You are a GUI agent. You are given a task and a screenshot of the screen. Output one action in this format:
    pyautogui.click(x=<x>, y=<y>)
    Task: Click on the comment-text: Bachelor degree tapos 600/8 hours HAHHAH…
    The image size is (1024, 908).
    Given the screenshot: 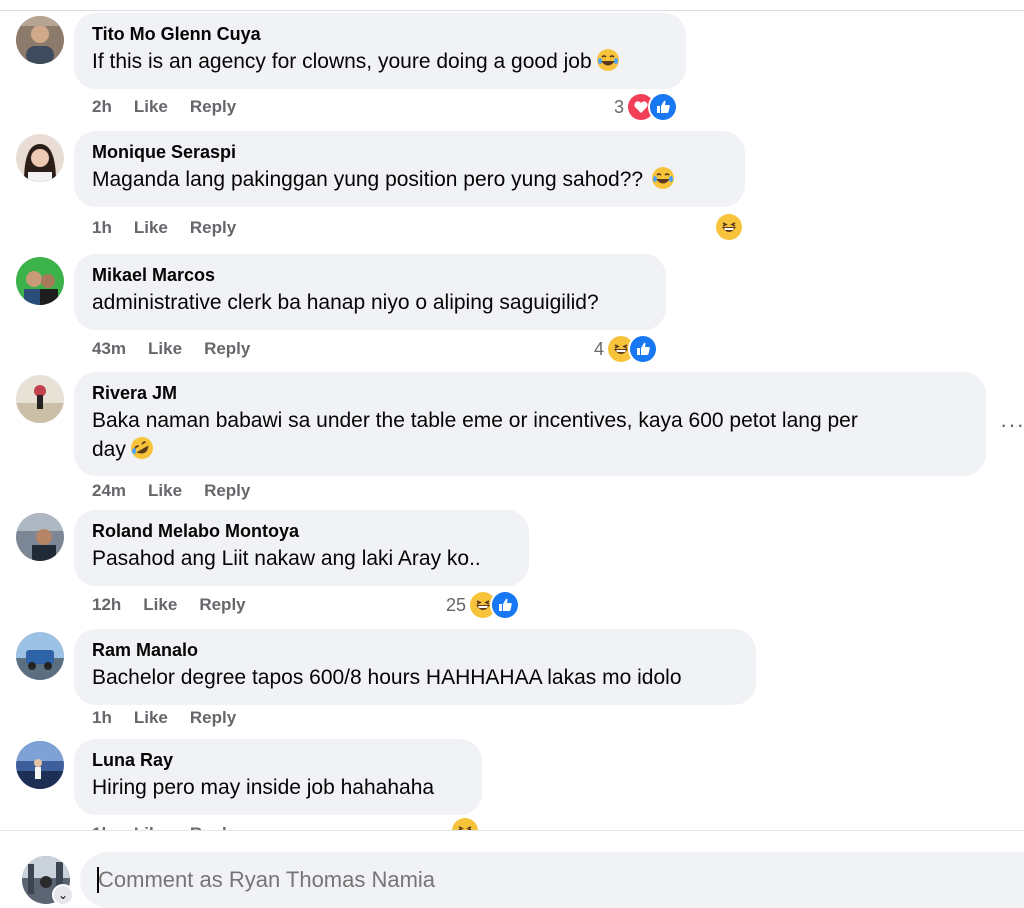 What is the action you would take?
    pyautogui.click(x=387, y=677)
    